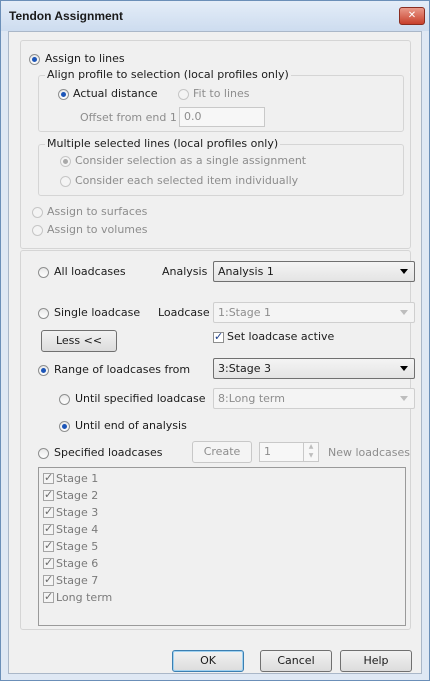 The image size is (432, 683). What do you see at coordinates (215, 16) in the screenshot?
I see `title-bar: Tendon Assignment ✕` at bounding box center [215, 16].